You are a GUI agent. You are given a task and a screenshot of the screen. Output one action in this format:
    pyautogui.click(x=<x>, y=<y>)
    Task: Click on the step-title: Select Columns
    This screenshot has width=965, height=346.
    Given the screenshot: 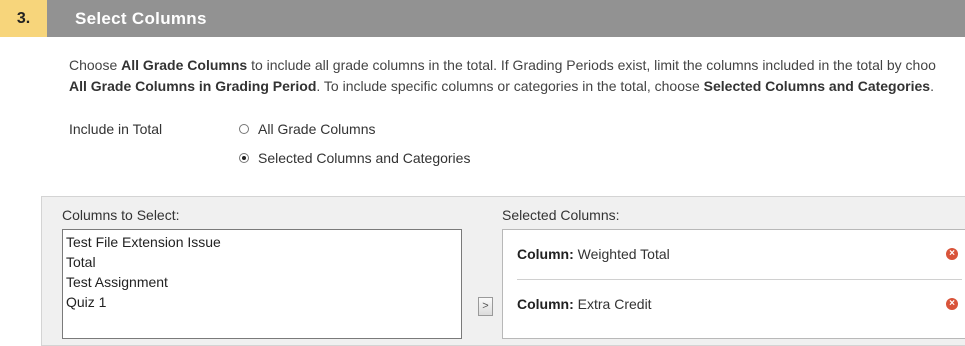 What is the action you would take?
    pyautogui.click(x=141, y=18)
    